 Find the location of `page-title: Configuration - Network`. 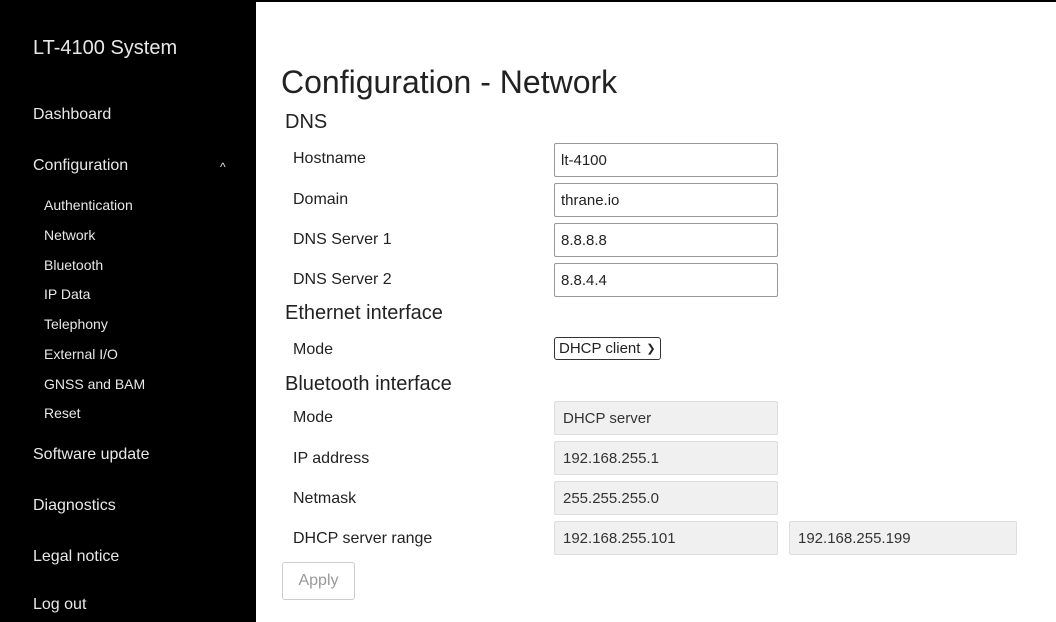

page-title: Configuration - Network is located at coordinates (449, 82).